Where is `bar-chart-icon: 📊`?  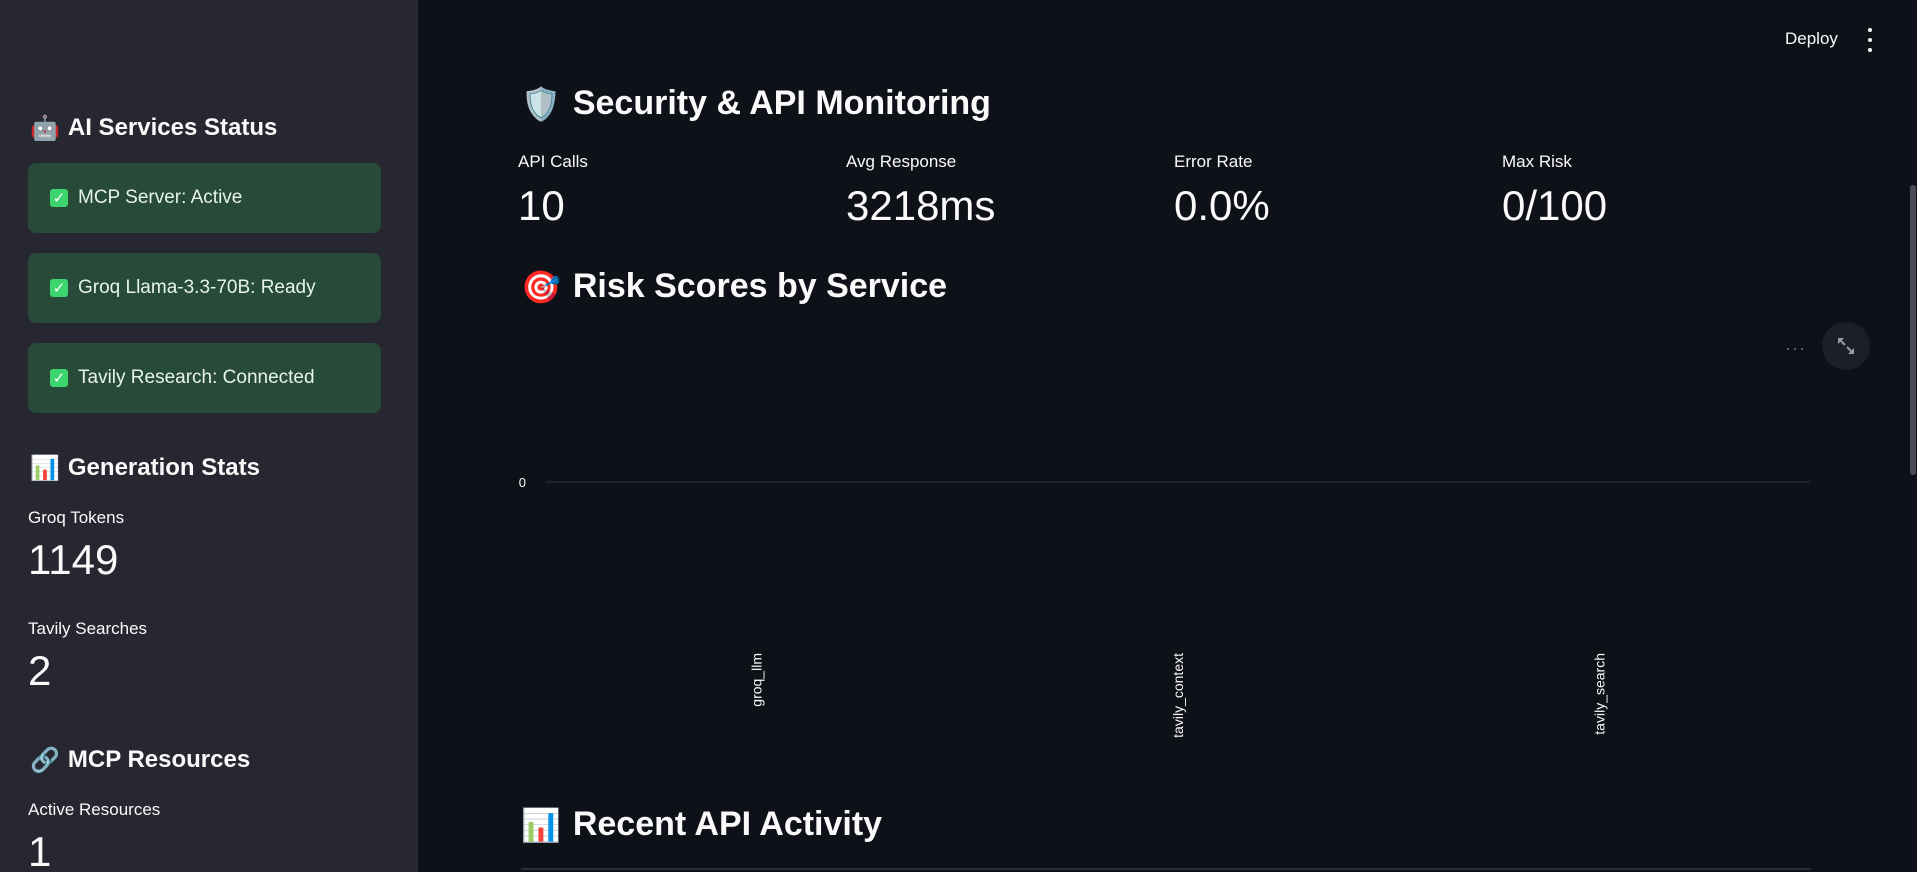 bar-chart-icon: 📊 is located at coordinates (541, 824).